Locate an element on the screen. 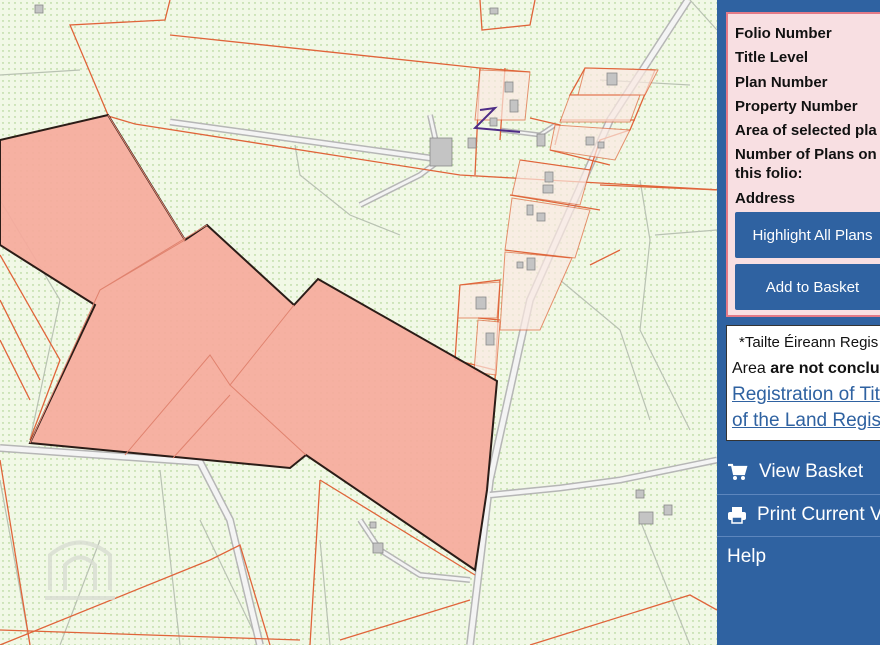  shopping-cart-icon is located at coordinates (738, 472).